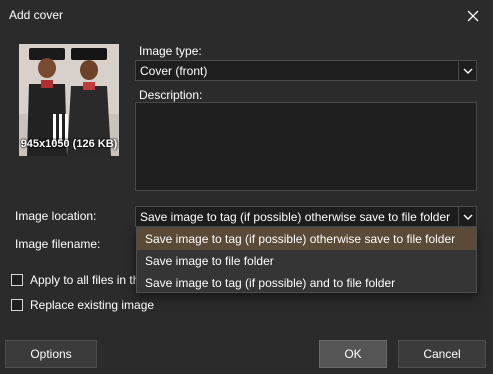  I want to click on title-bar: Add cover, so click(246, 16).